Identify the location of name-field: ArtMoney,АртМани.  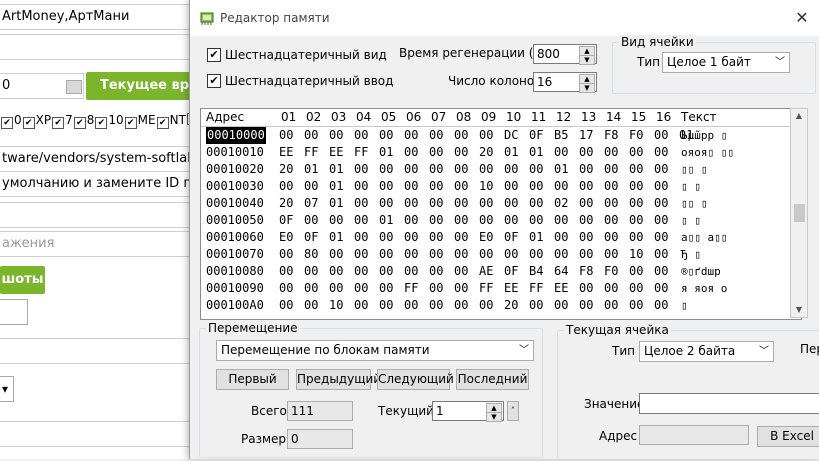
(98, 17).